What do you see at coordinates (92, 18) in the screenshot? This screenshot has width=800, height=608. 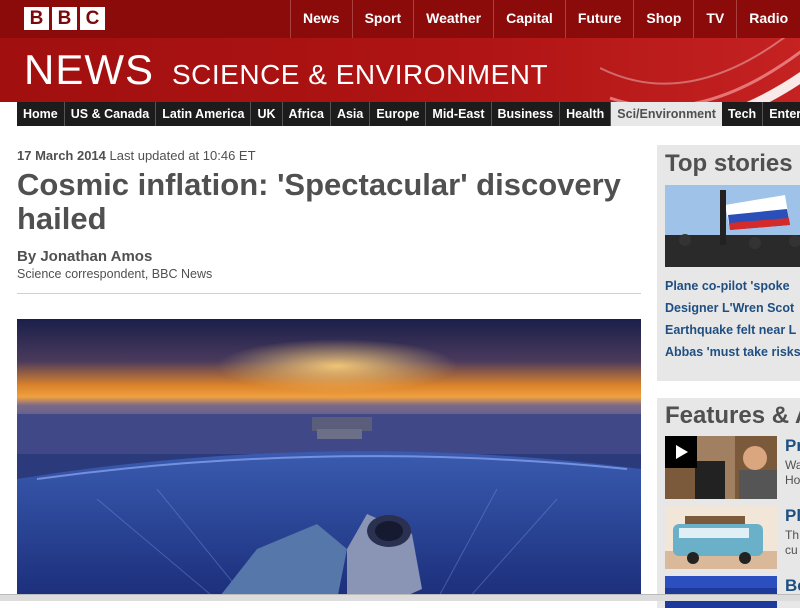 I see `logo-letter-c: C` at bounding box center [92, 18].